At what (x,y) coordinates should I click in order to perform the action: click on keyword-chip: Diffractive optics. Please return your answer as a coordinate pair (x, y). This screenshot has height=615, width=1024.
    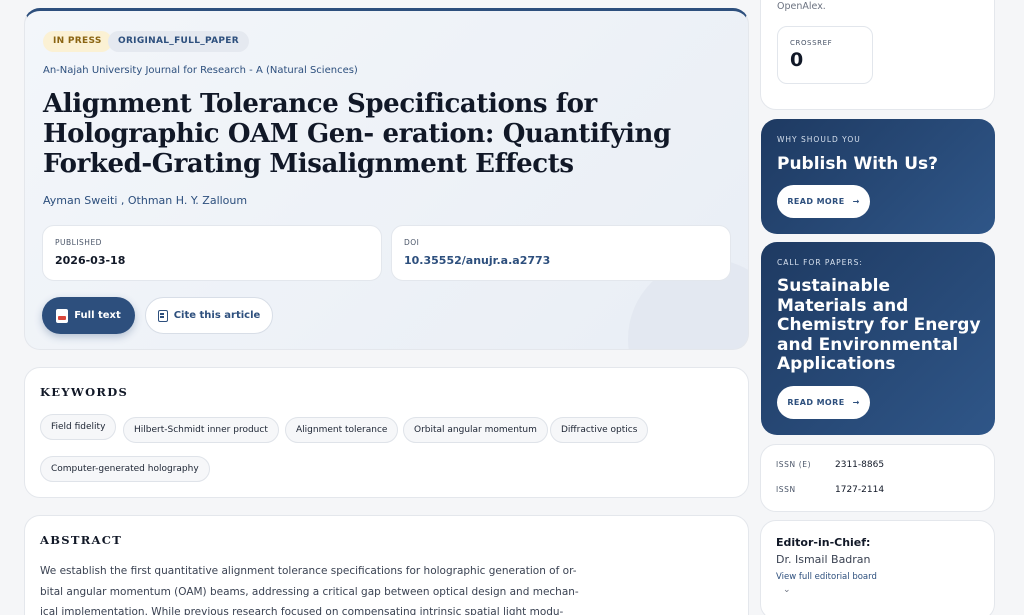
    Looking at the image, I should click on (599, 430).